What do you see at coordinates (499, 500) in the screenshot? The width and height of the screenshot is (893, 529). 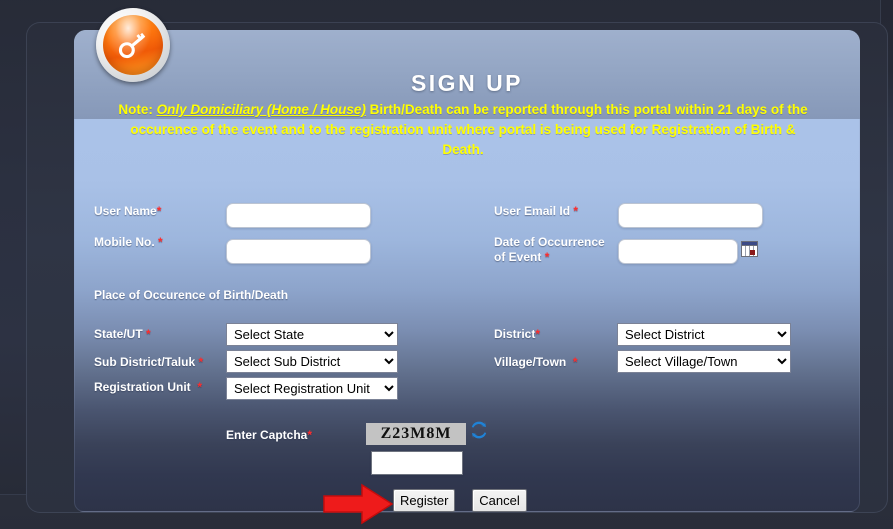 I see `cancel-button: Cancel` at bounding box center [499, 500].